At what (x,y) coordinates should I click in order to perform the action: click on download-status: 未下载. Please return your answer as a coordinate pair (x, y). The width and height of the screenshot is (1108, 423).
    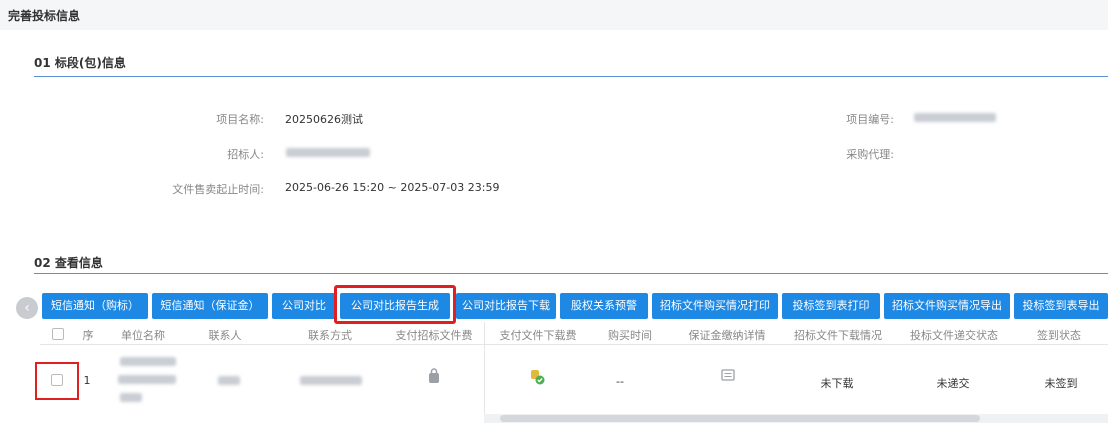
    Looking at the image, I should click on (837, 383).